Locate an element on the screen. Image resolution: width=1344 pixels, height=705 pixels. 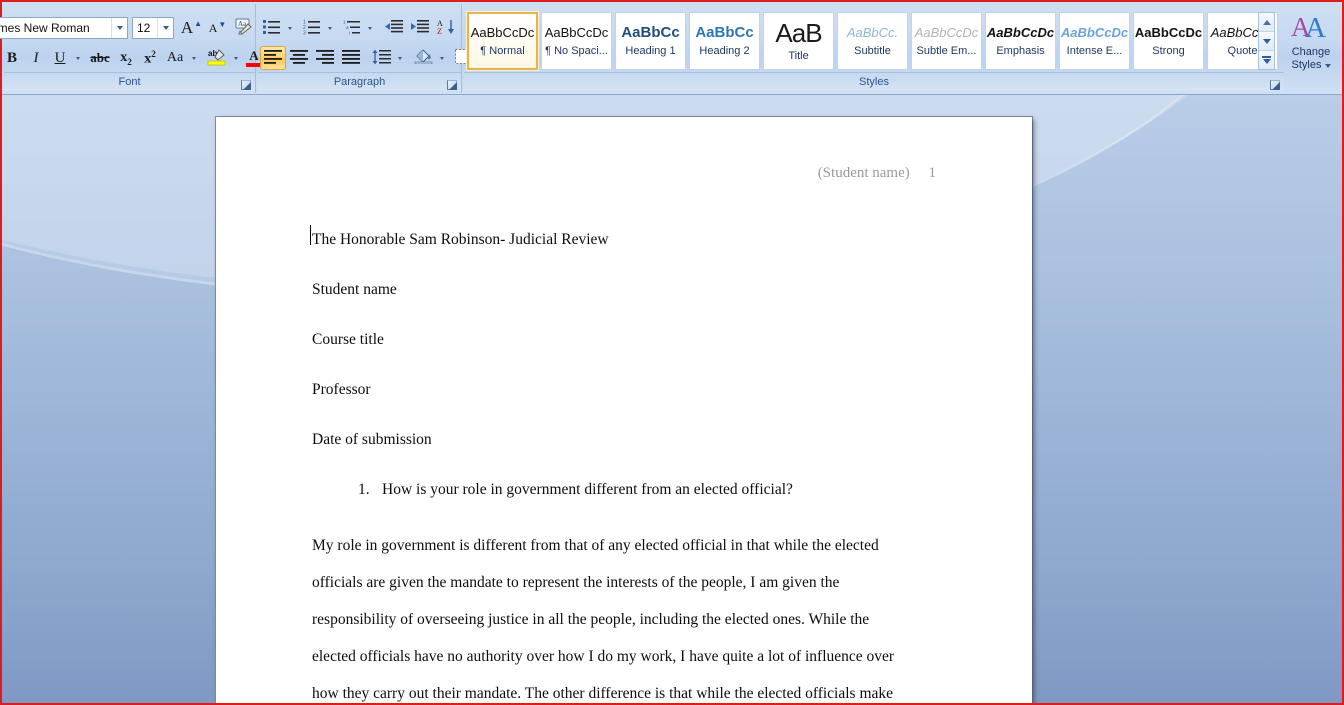
shading-dropdown-arrow is located at coordinates (442, 58).